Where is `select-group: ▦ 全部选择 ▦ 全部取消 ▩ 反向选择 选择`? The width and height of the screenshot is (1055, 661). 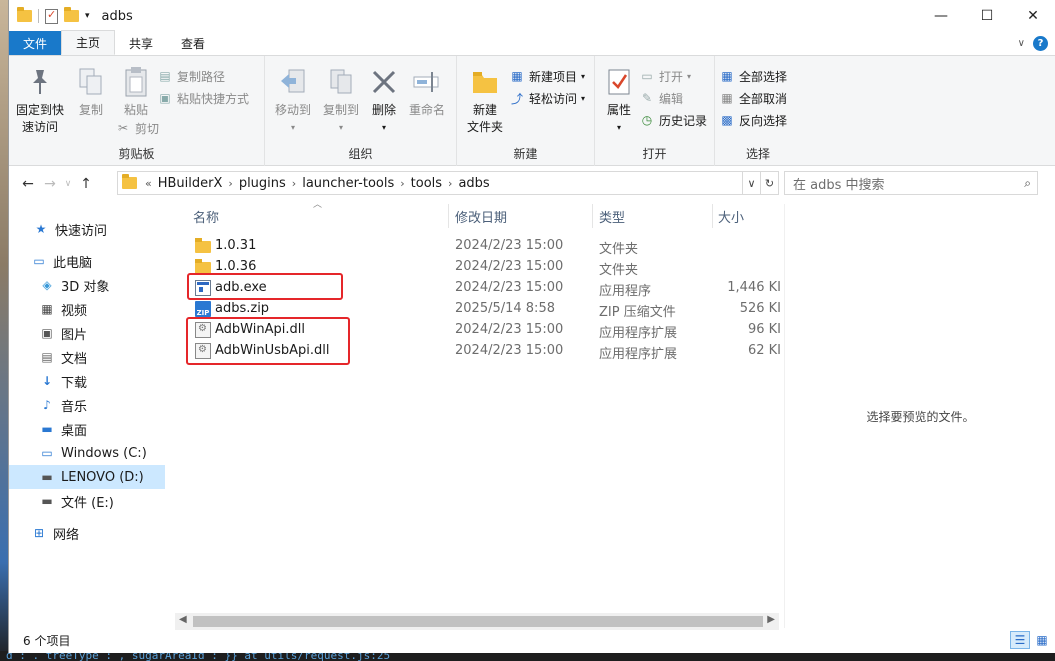 select-group: ▦ 全部选择 ▦ 全部取消 ▩ 反向选择 选择 is located at coordinates (758, 111).